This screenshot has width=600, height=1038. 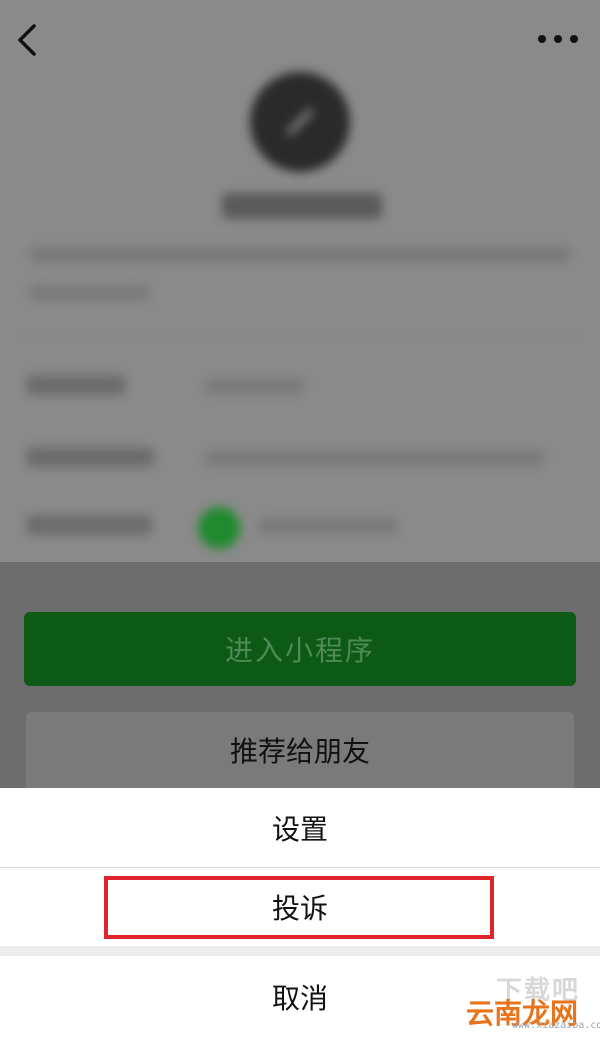 I want to click on sheet-item-settings: 设置, so click(x=300, y=827).